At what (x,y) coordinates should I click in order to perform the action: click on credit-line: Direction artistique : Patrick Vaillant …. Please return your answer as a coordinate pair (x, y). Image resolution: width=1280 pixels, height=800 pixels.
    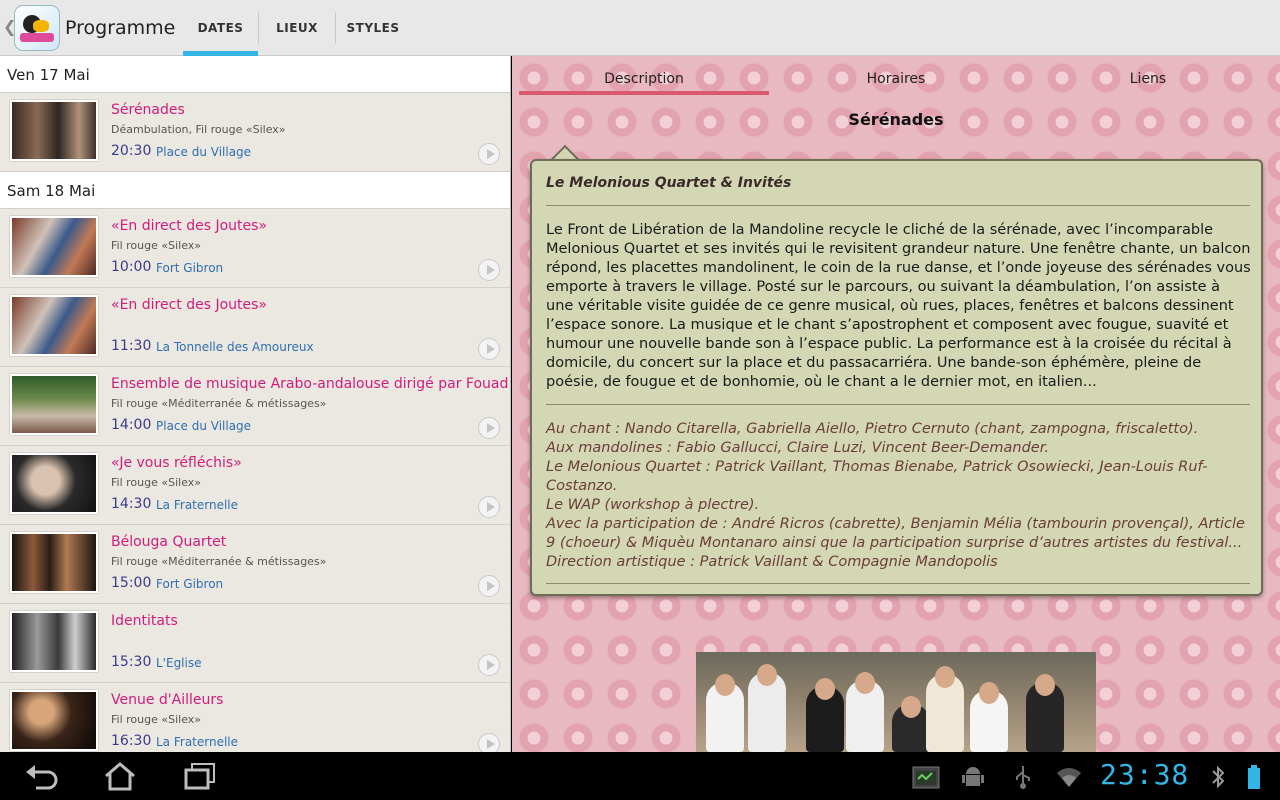
    Looking at the image, I should click on (772, 562).